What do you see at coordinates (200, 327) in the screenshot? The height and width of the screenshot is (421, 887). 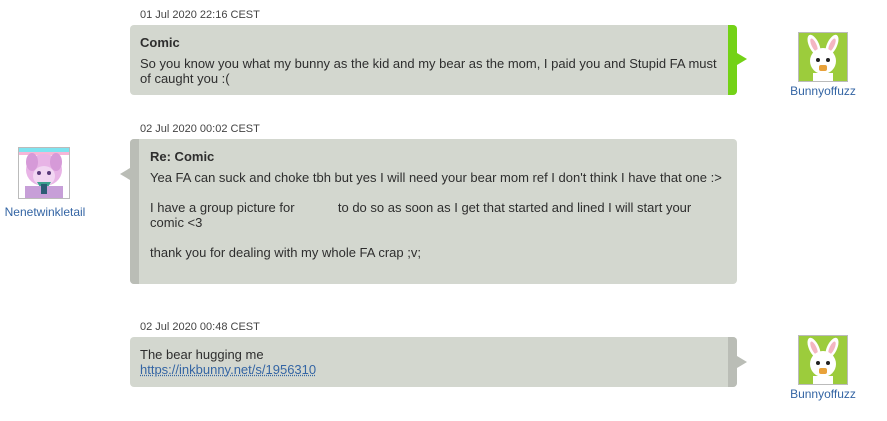 I see `message-timestamp: 02 Jul 2020 00:48 CEST` at bounding box center [200, 327].